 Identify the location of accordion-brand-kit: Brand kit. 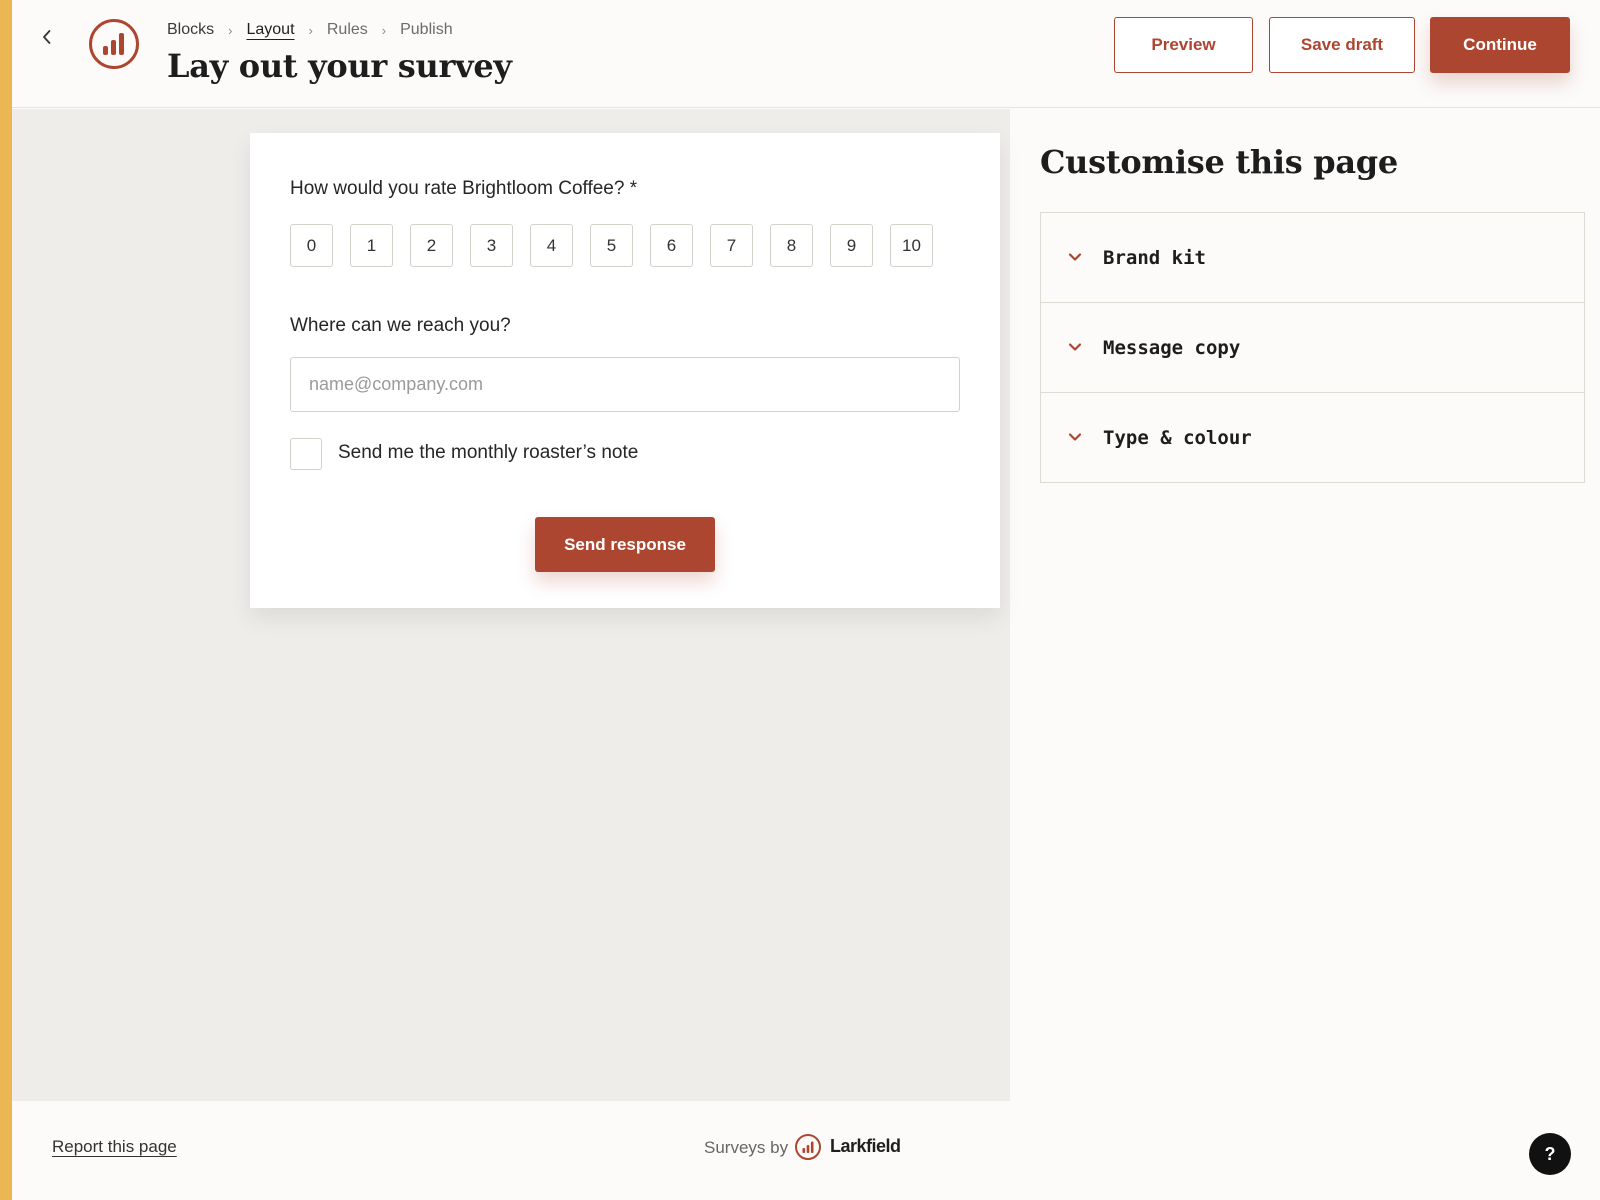
(1312, 258).